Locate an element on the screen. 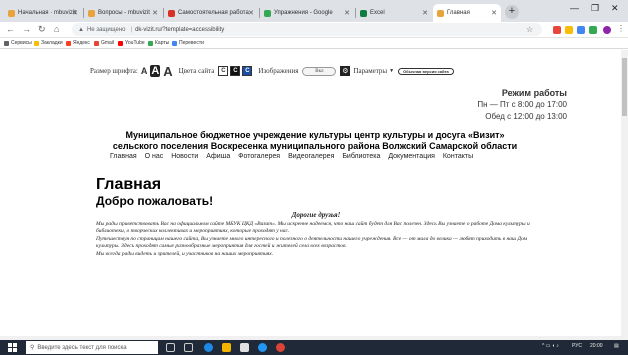 The height and width of the screenshot is (355, 628). browser-tab: Вопросы - mbuvizit ✕ is located at coordinates (123, 13).